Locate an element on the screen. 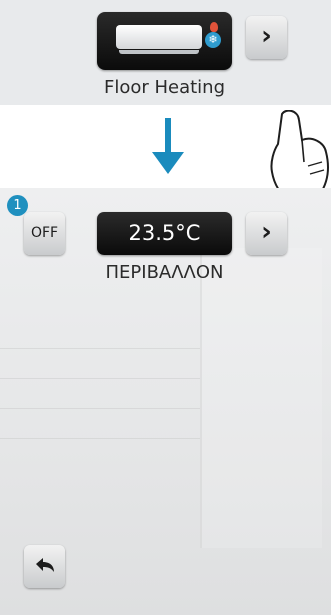 Image resolution: width=331 pixels, height=615 pixels. air-conditioner-icon is located at coordinates (159, 37).